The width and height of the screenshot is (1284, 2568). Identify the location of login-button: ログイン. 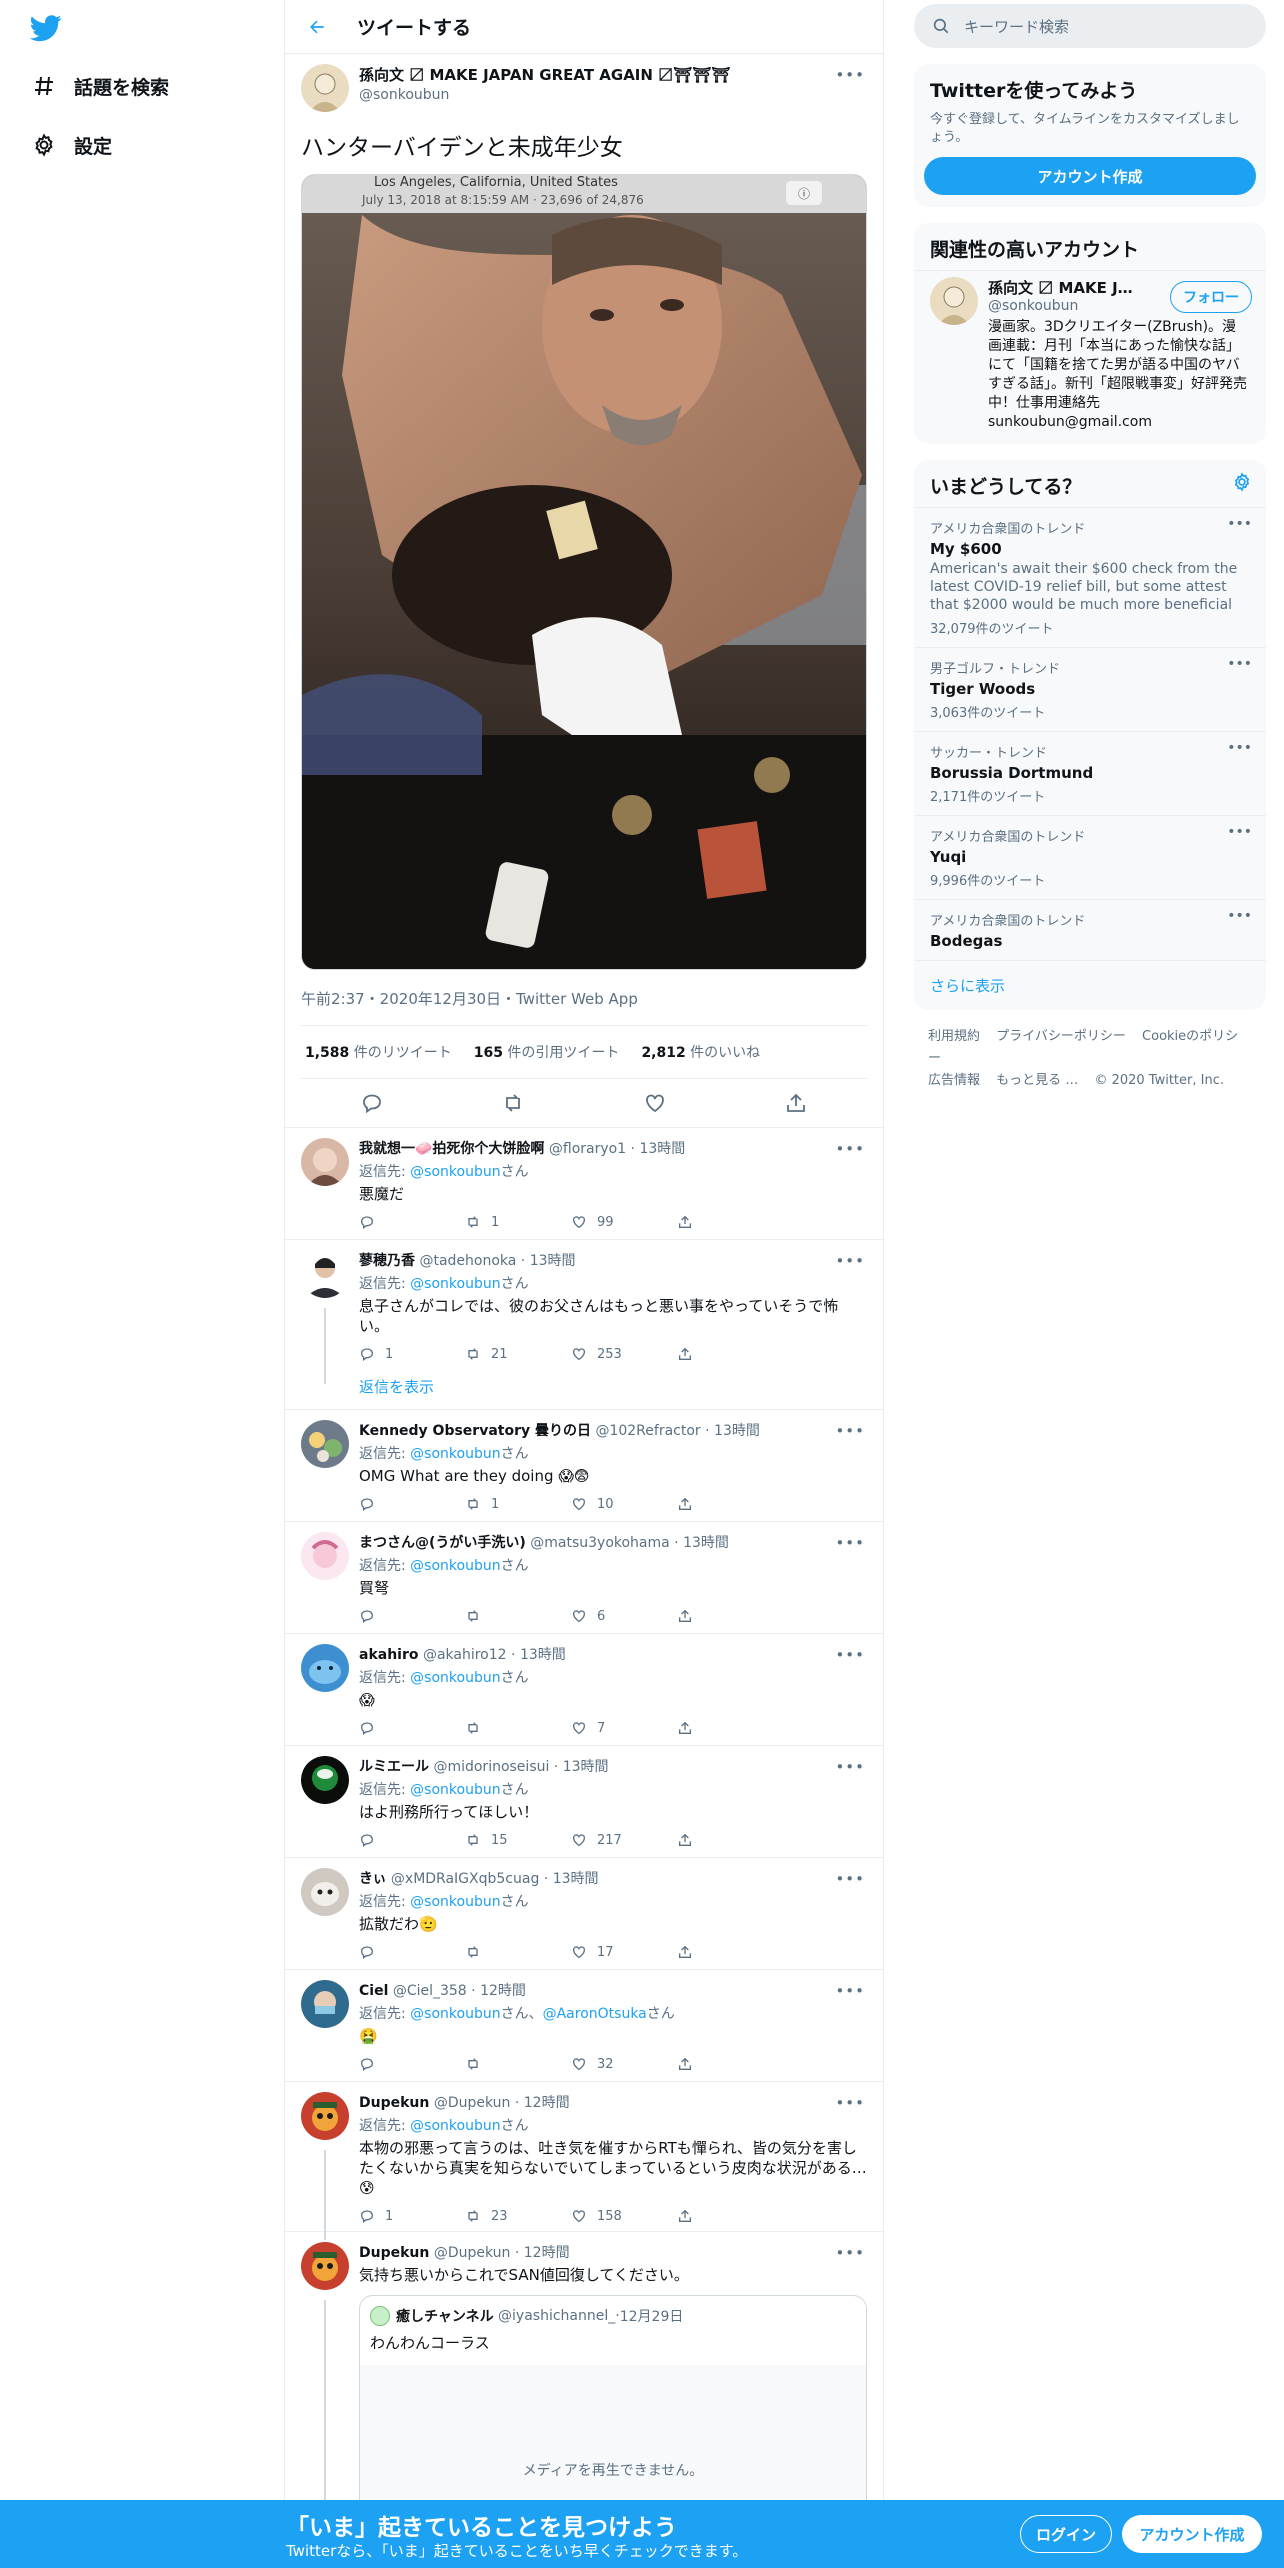
(1066, 2534).